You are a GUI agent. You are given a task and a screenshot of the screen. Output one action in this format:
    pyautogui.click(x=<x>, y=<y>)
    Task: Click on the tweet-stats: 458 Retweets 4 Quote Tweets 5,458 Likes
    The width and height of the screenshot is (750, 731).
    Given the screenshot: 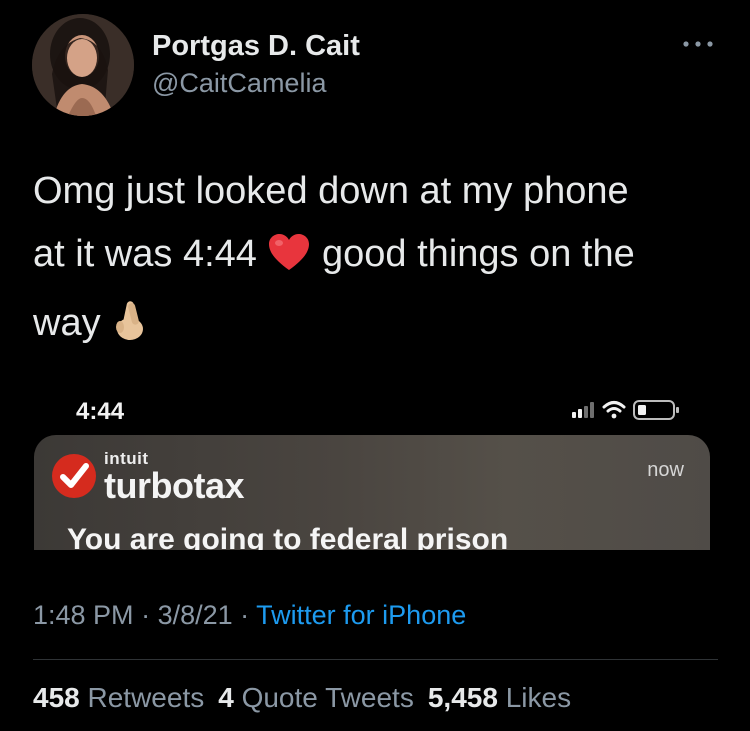 What is the action you would take?
    pyautogui.click(x=302, y=698)
    